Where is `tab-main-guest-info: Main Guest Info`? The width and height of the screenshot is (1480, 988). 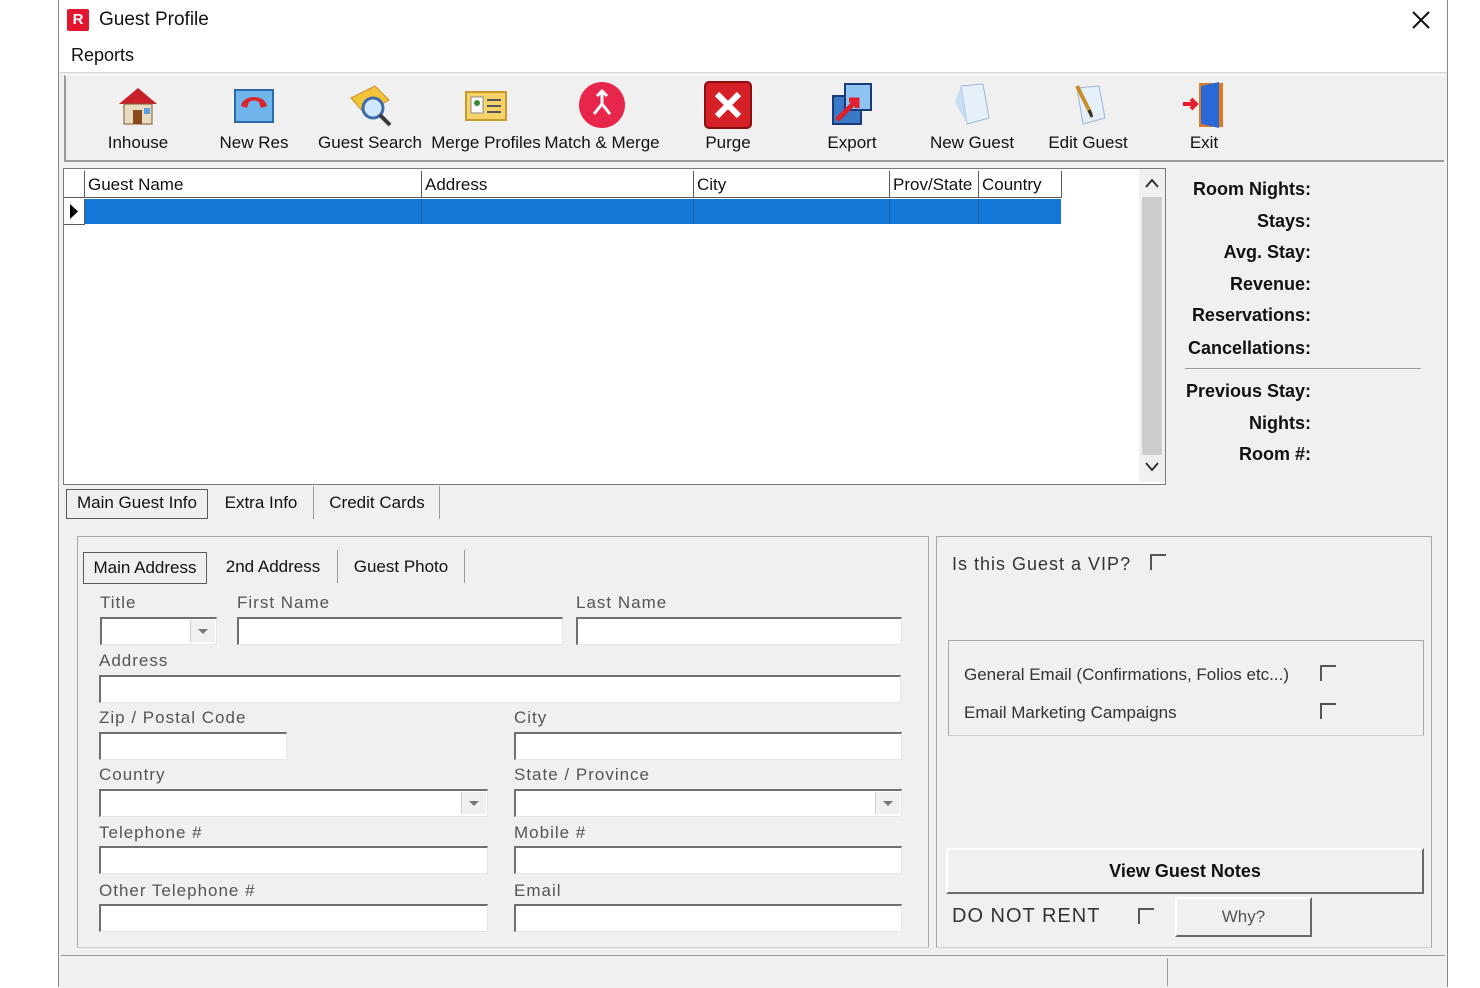
tab-main-guest-info: Main Guest Info is located at coordinates (137, 504).